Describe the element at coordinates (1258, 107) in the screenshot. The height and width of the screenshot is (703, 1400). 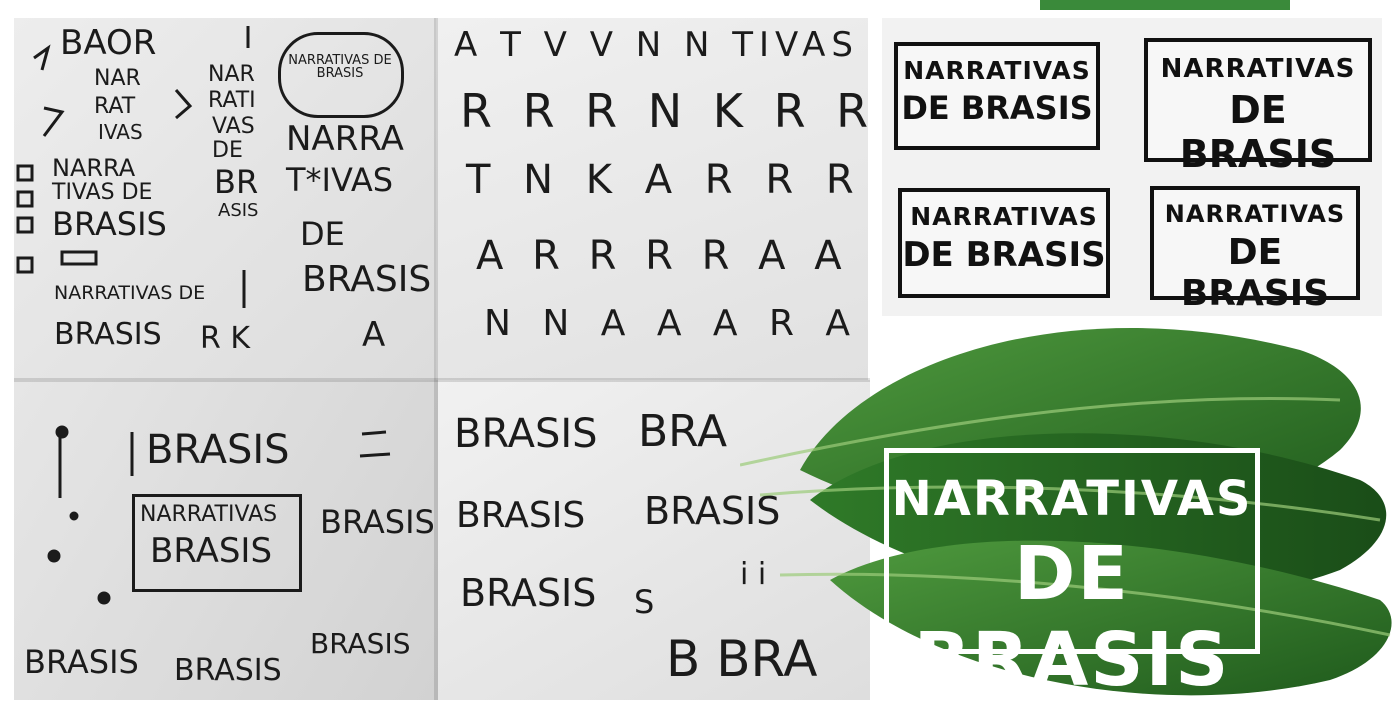
I see `logo-study-2: NARRATIVAS DE BRASIS` at that location.